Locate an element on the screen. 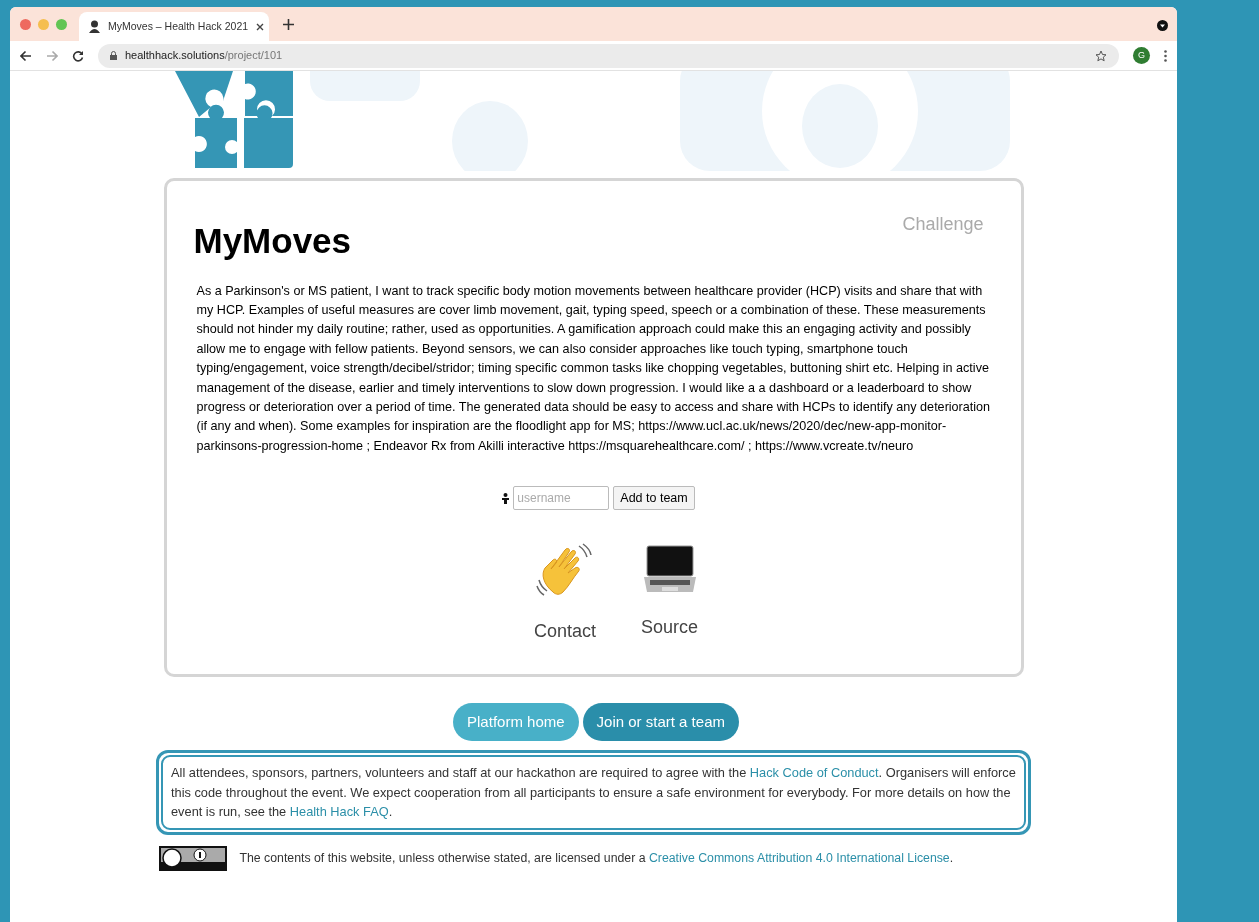  category-label: Challenge is located at coordinates (943, 224).